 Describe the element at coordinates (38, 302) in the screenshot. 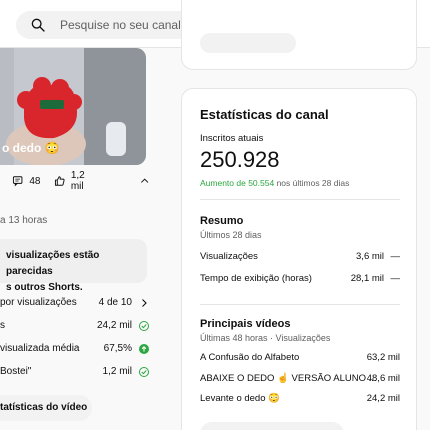

I see `metric-label: por visualizações` at that location.